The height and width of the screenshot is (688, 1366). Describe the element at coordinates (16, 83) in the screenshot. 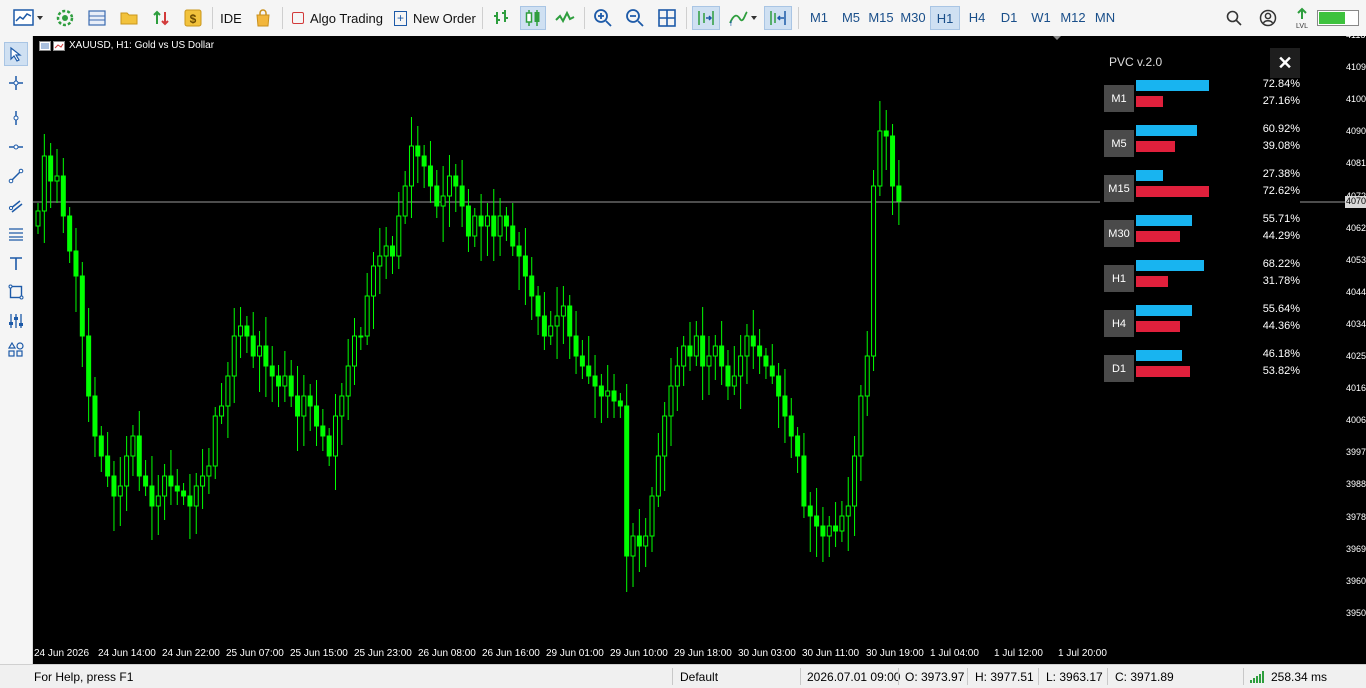

I see `crosshair-tool` at that location.